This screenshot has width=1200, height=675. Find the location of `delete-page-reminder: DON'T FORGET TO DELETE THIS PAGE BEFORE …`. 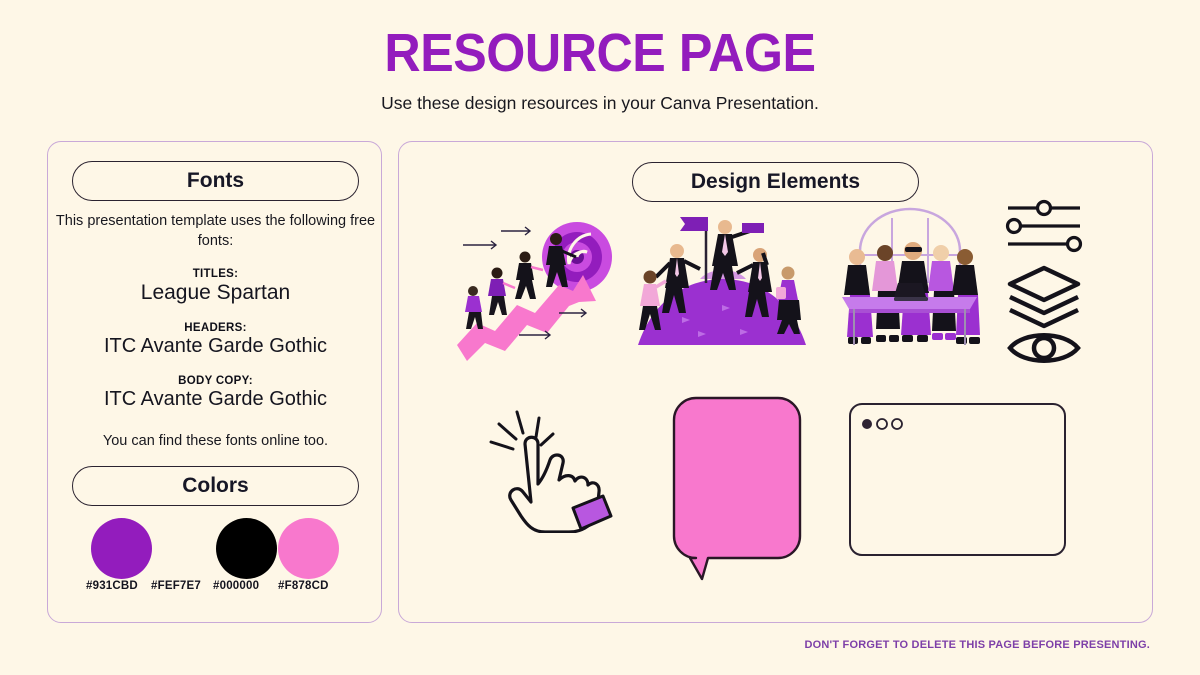

delete-page-reminder: DON'T FORGET TO DELETE THIS PAGE BEFORE … is located at coordinates (977, 645).